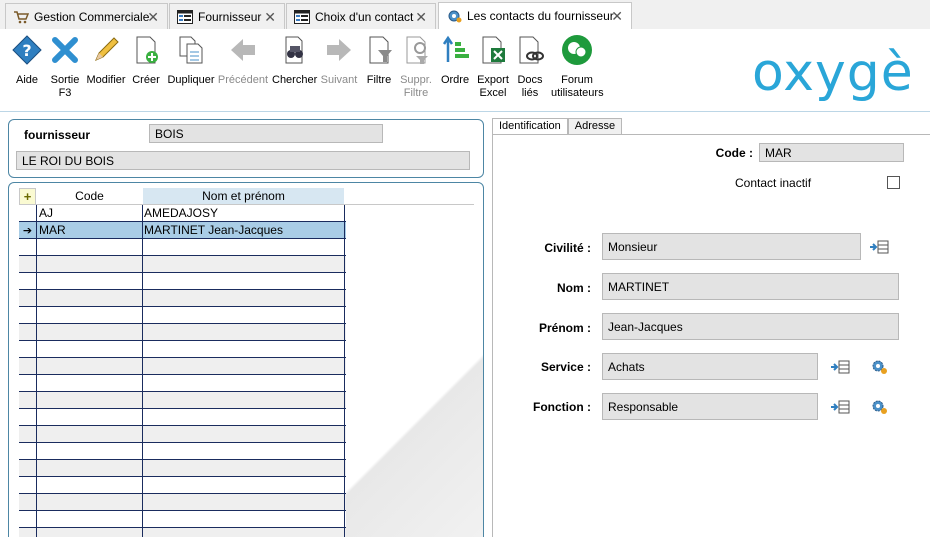 The image size is (930, 537). What do you see at coordinates (361, 16) in the screenshot?
I see `tab-choix-contact: Choix d'un contact ✕` at bounding box center [361, 16].